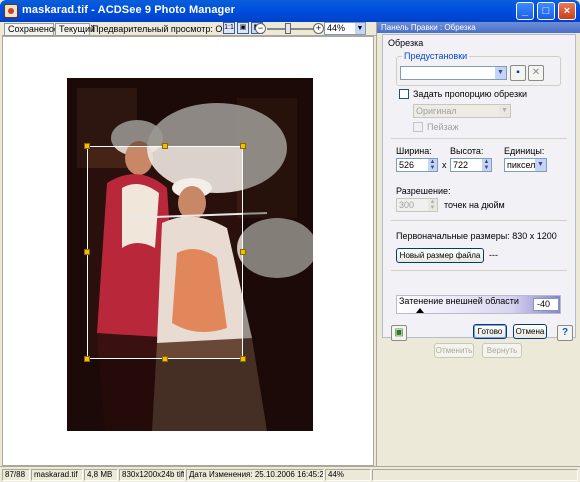 Image resolution: width=580 pixels, height=482 pixels. Describe the element at coordinates (546, 11) in the screenshot. I see `maximize-button: □` at that location.